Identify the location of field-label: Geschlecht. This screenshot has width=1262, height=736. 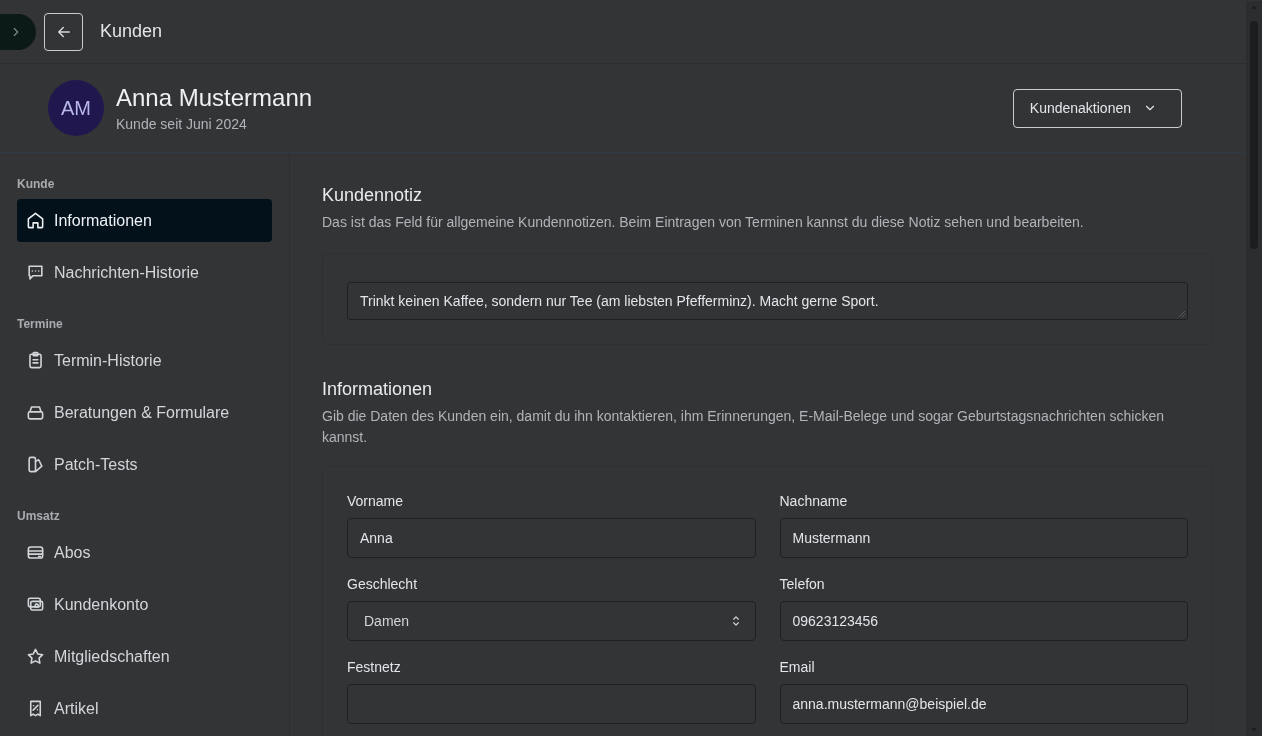
(383, 584).